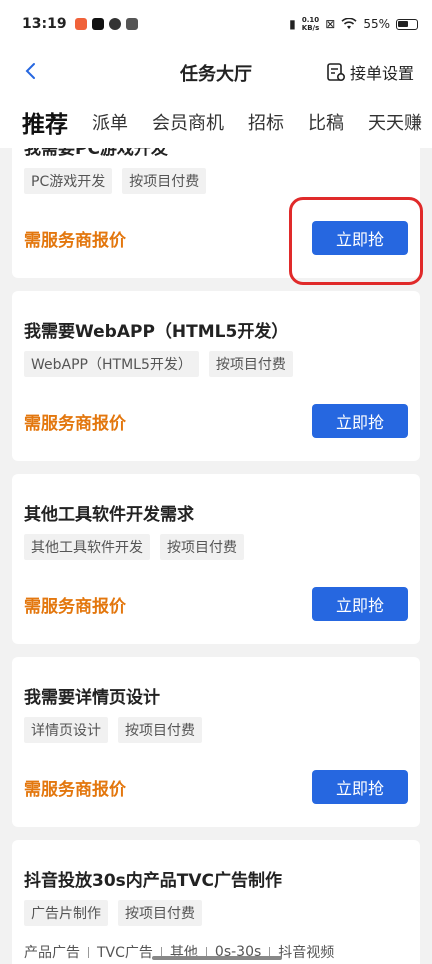 This screenshot has width=432, height=964. I want to click on task-tags: PC游戏开发 按项目付费, so click(115, 181).